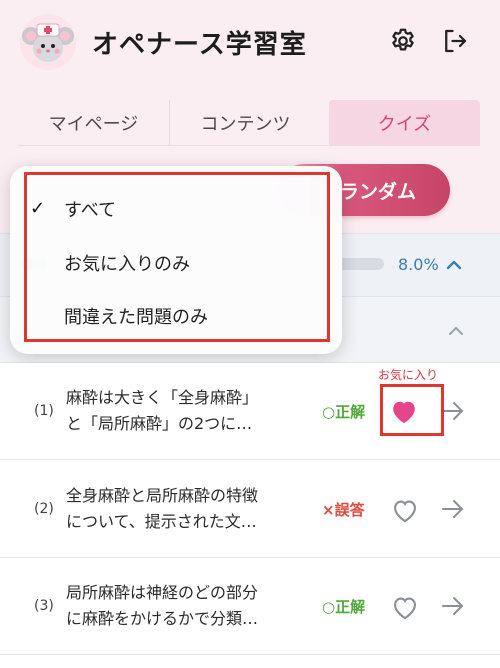  I want to click on tab-contents: コンテンツ, so click(245, 122).